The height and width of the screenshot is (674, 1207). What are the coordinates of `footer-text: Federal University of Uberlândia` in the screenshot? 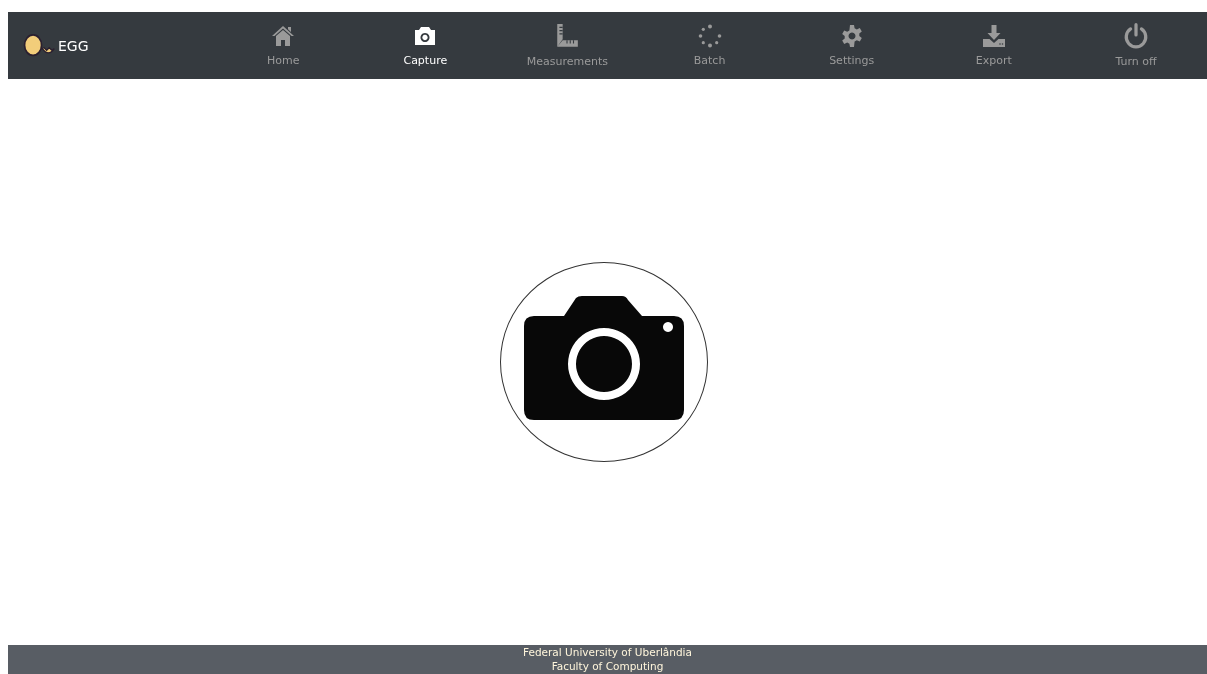 It's located at (607, 652).